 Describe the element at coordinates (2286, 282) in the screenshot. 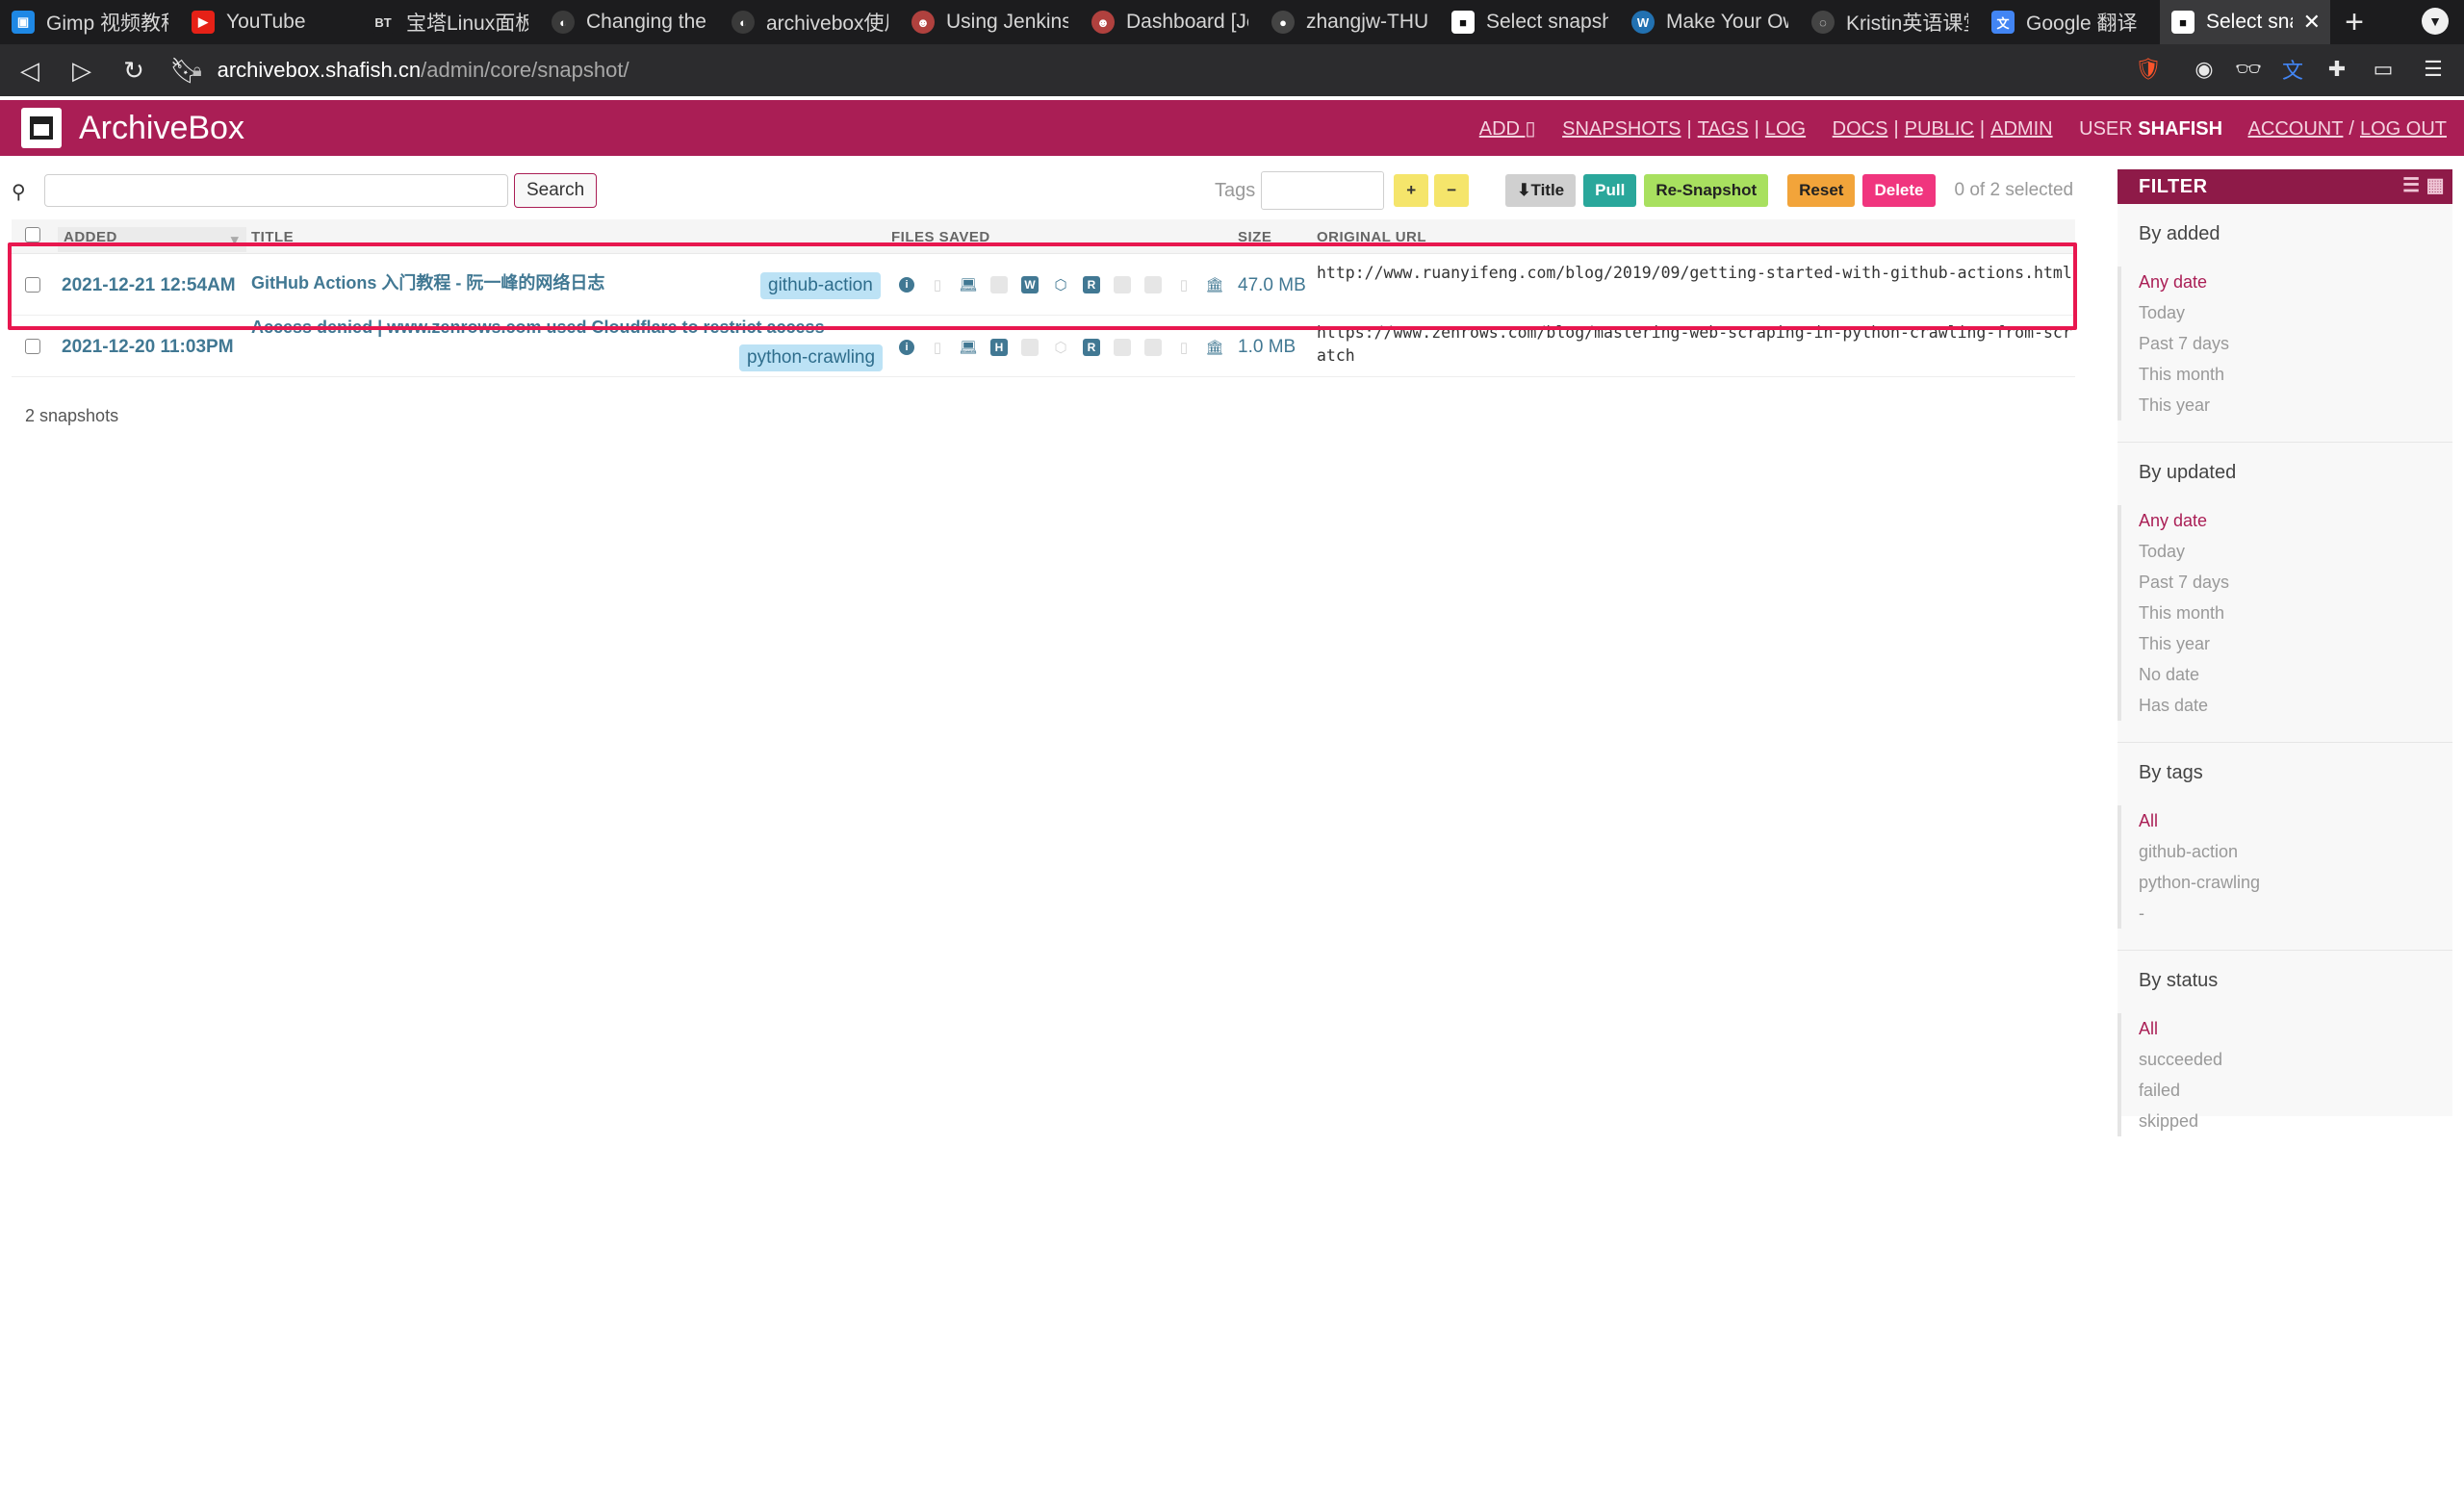

I see `filter-option: Any date` at that location.